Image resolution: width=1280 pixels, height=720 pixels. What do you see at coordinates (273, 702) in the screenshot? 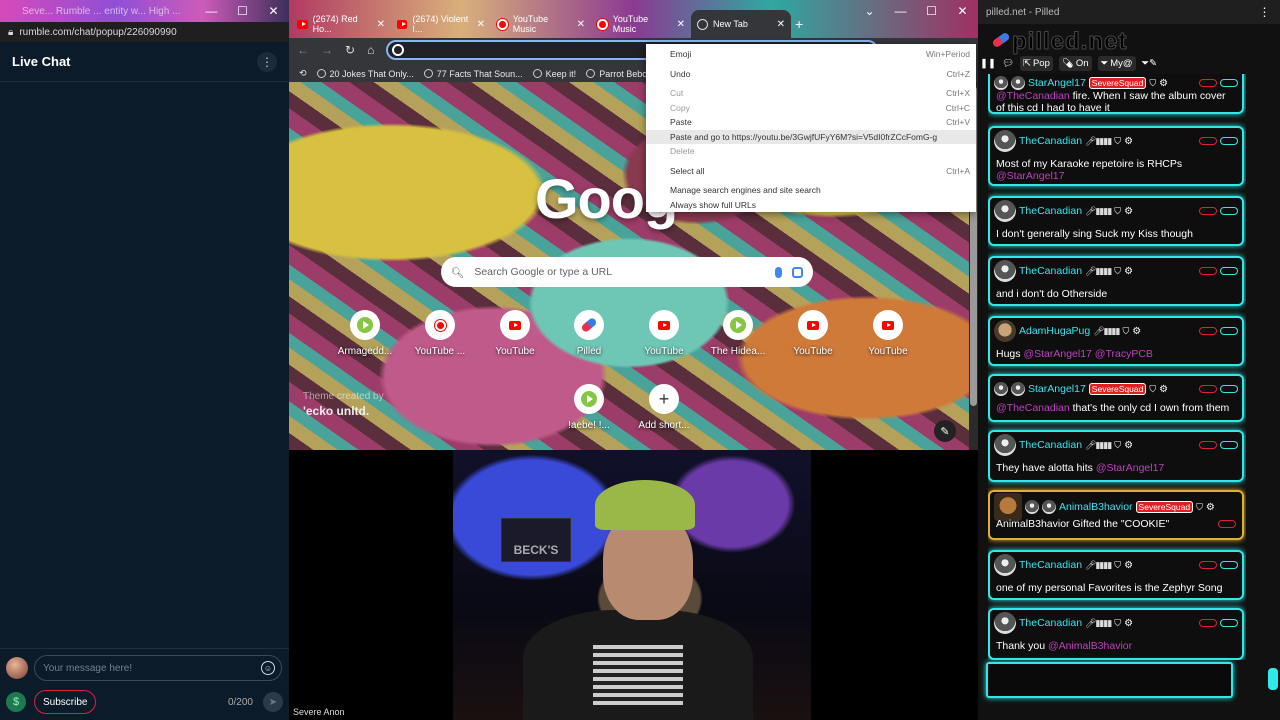
I see `send-icon: ➤` at bounding box center [273, 702].